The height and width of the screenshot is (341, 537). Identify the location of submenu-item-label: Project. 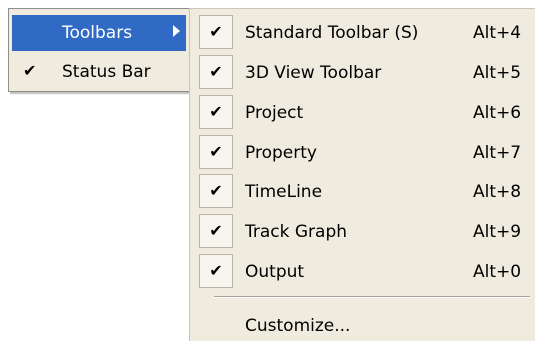
(274, 113).